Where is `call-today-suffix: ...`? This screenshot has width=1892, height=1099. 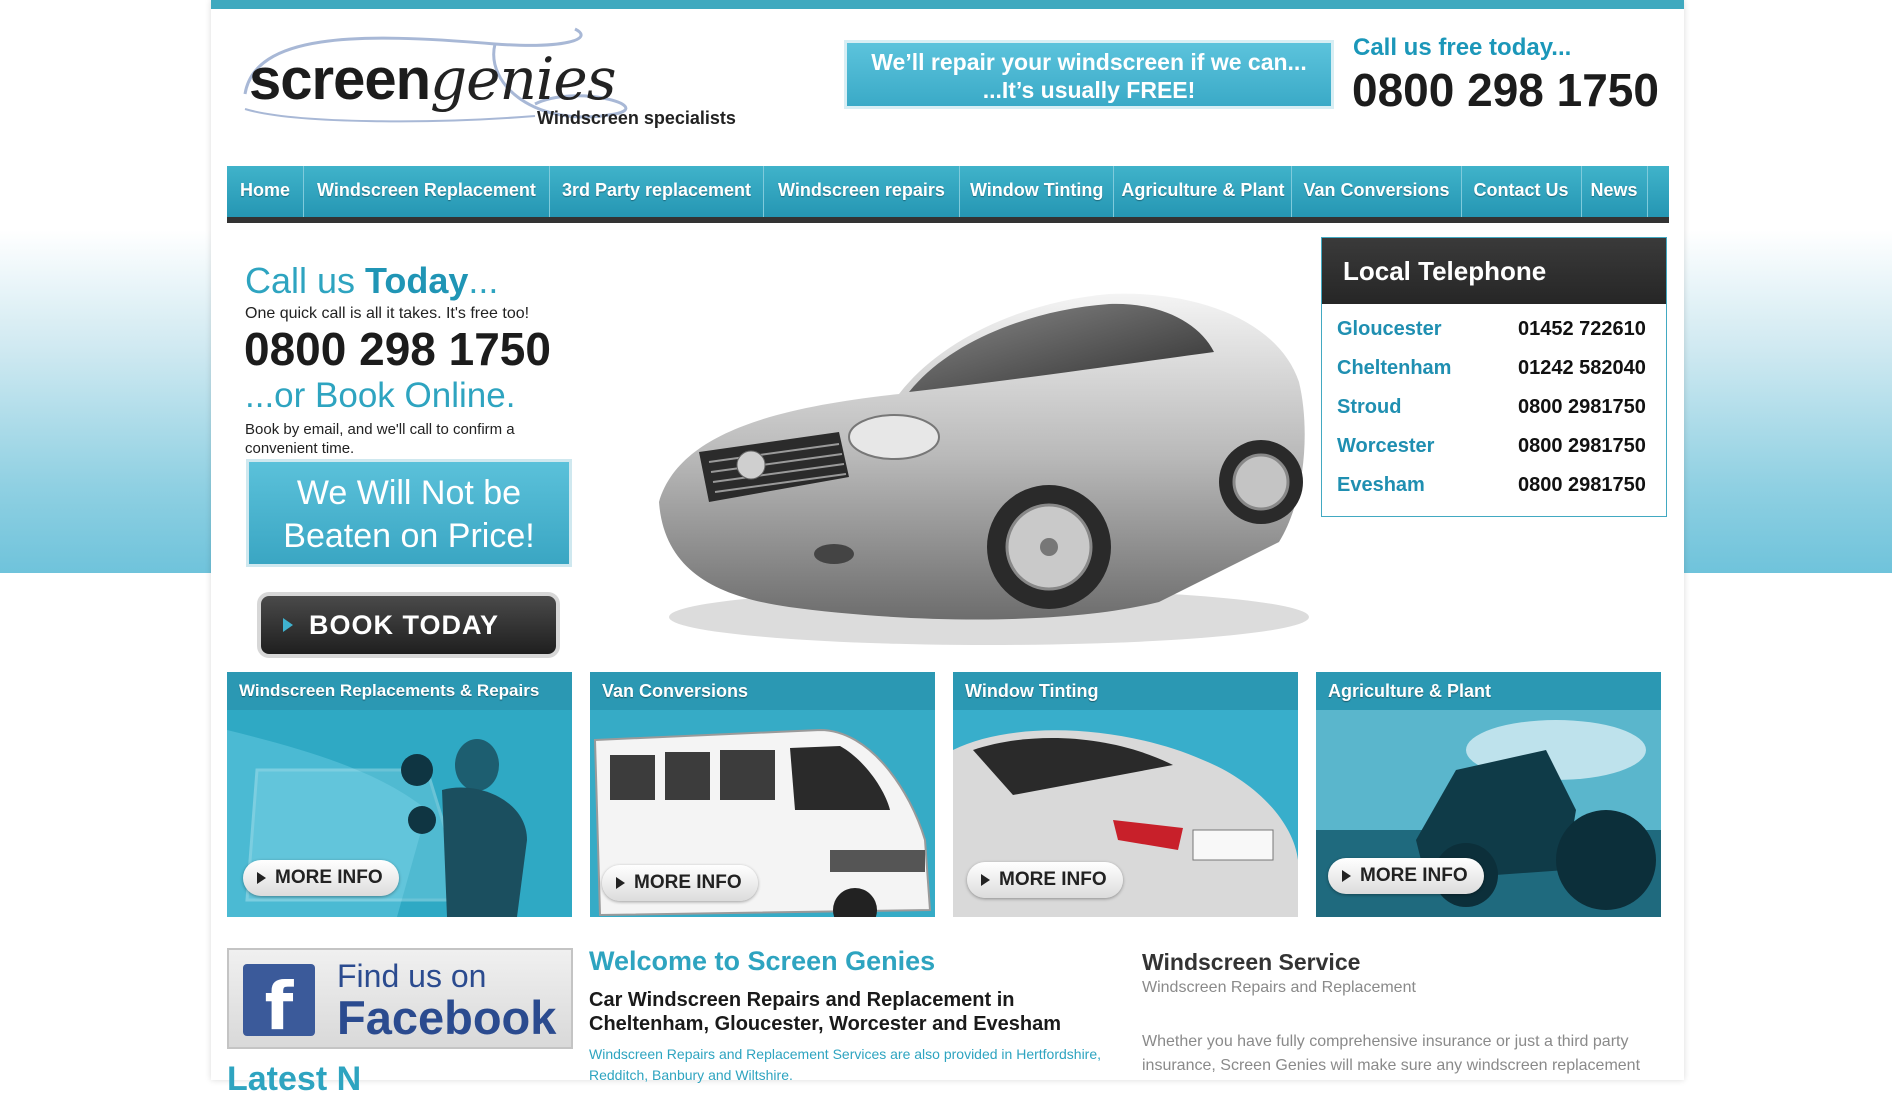 call-today-suffix: ... is located at coordinates (483, 280).